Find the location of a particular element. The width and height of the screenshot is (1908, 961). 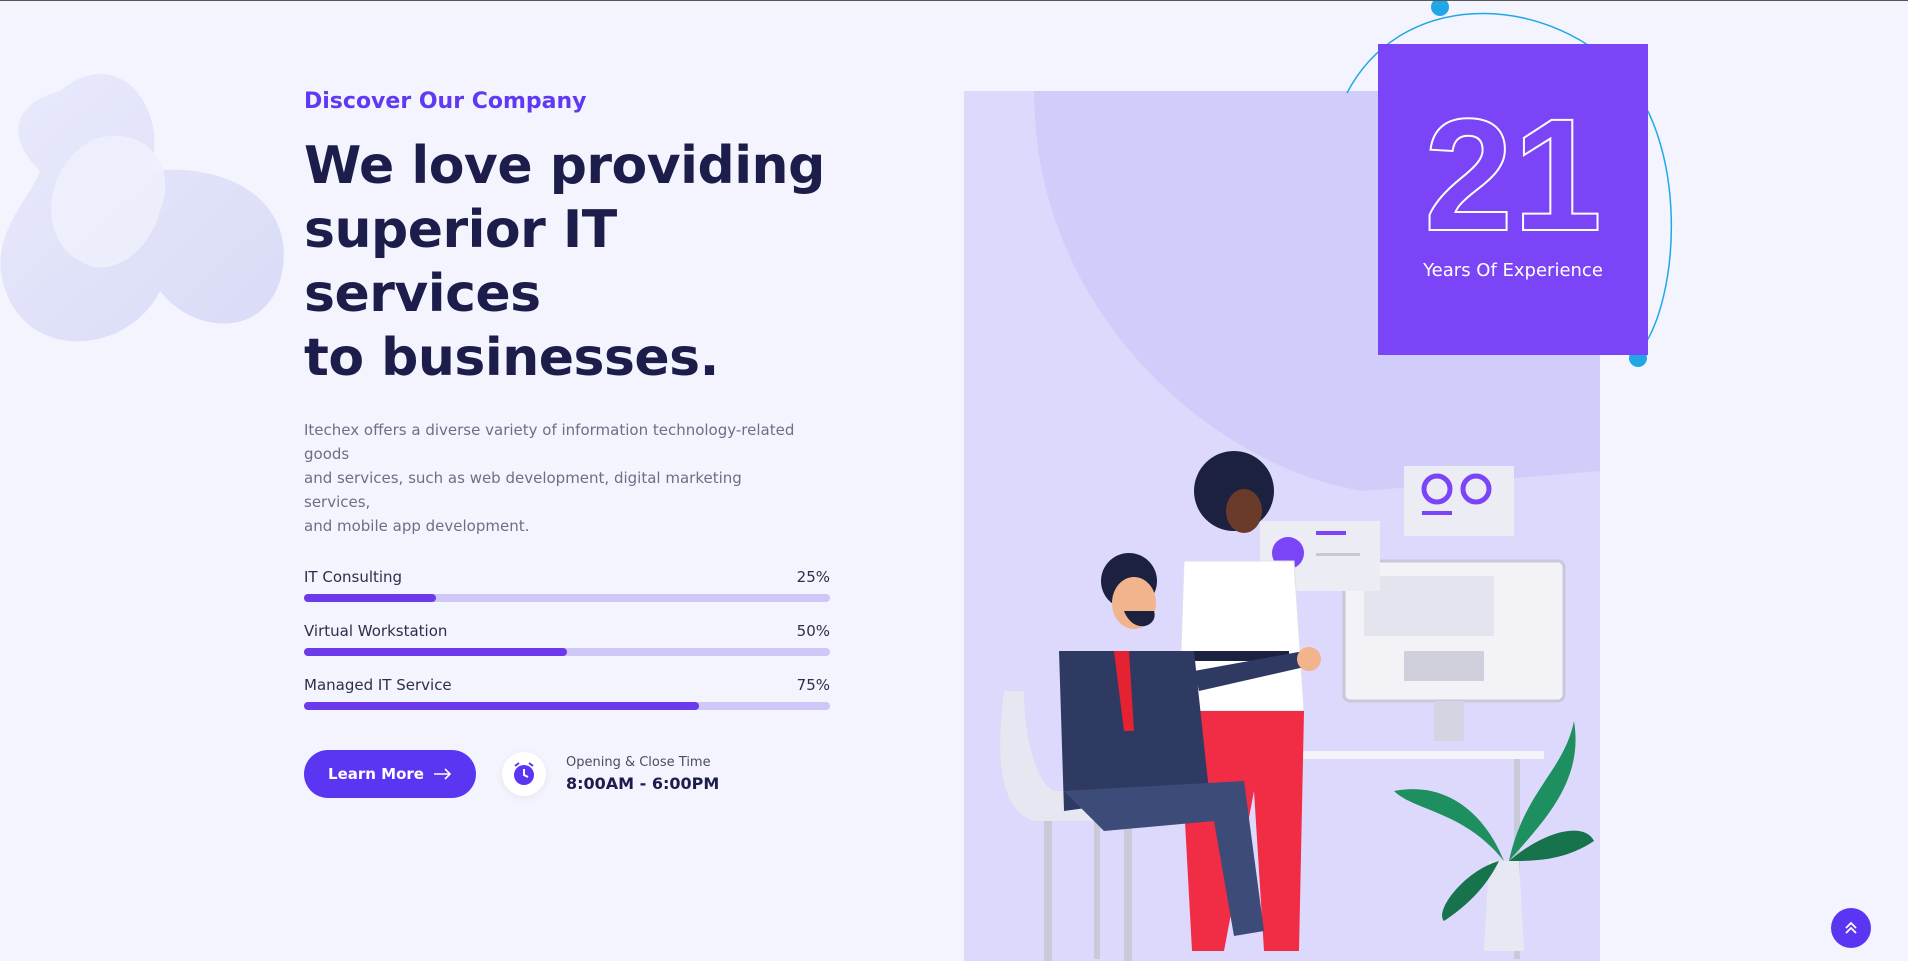

clock-icon-wrap is located at coordinates (524, 774).